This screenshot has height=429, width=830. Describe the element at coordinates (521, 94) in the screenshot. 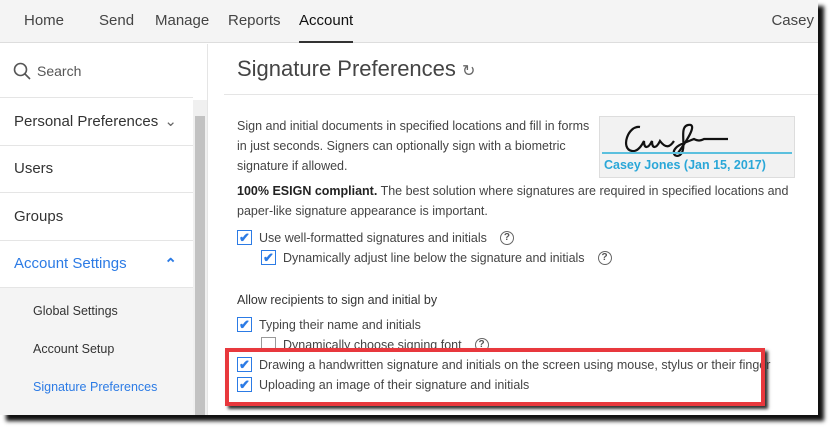

I see `divider` at that location.